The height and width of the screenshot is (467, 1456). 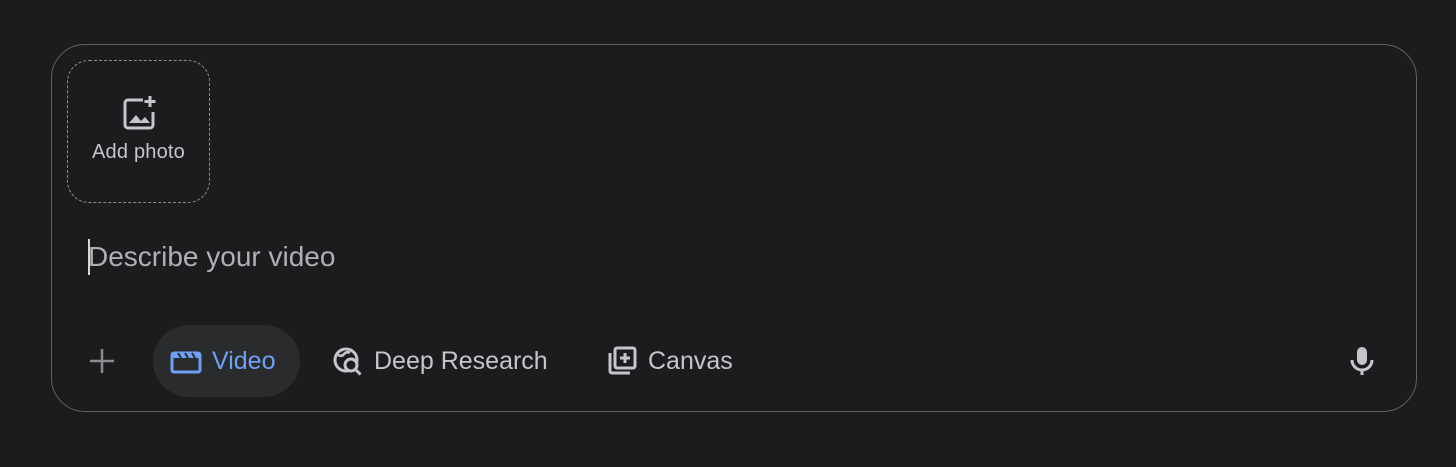 What do you see at coordinates (186, 362) in the screenshot?
I see `video-clapper-icon` at bounding box center [186, 362].